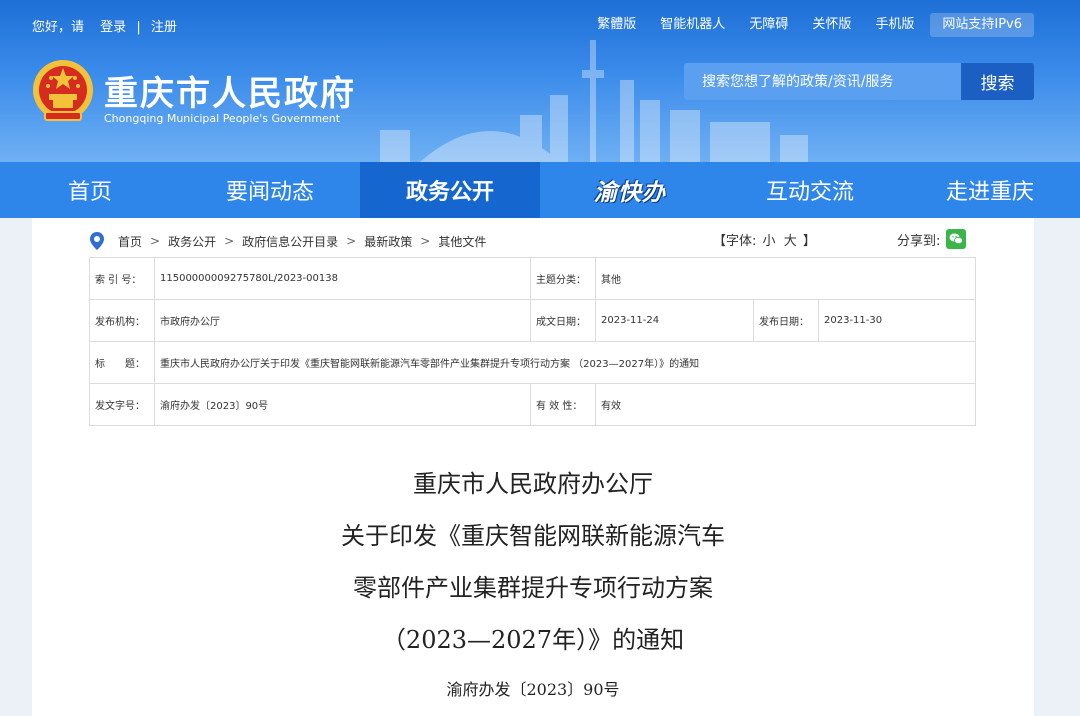 The image size is (1080, 716). Describe the element at coordinates (692, 25) in the screenshot. I see `ai-robot-link: 智能机器人` at that location.